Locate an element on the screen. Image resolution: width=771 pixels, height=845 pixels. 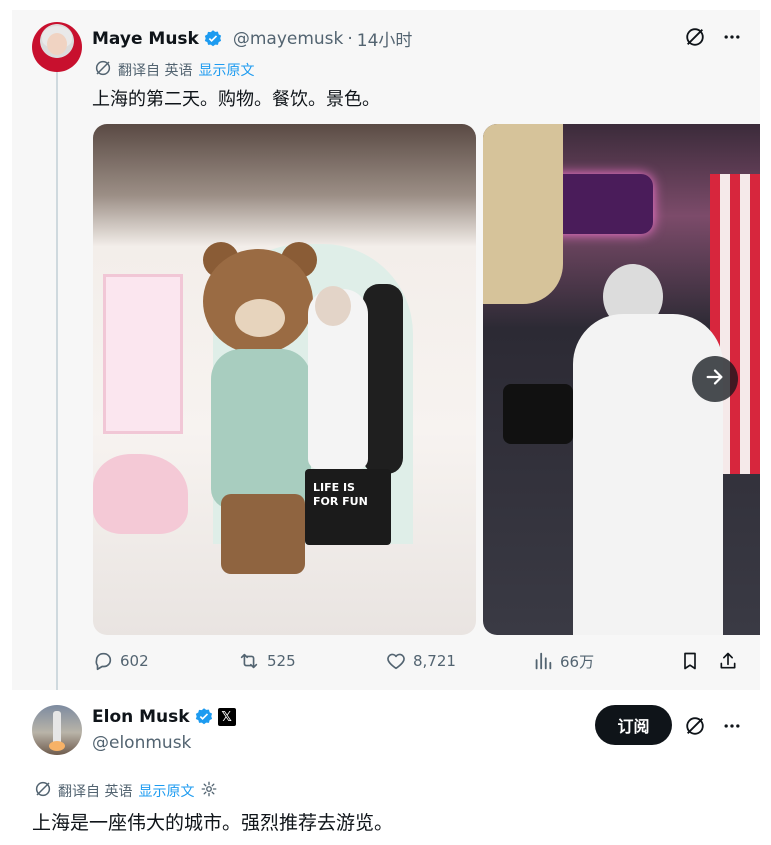
settings-gear-icon is located at coordinates (209, 791).